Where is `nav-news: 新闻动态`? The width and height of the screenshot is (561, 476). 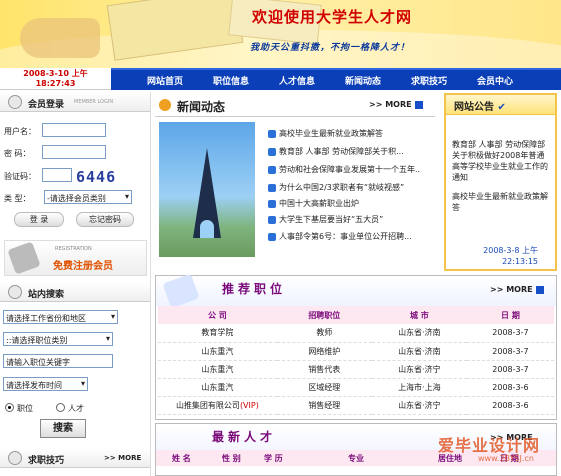
nav-news: 新闻动态 is located at coordinates (363, 80).